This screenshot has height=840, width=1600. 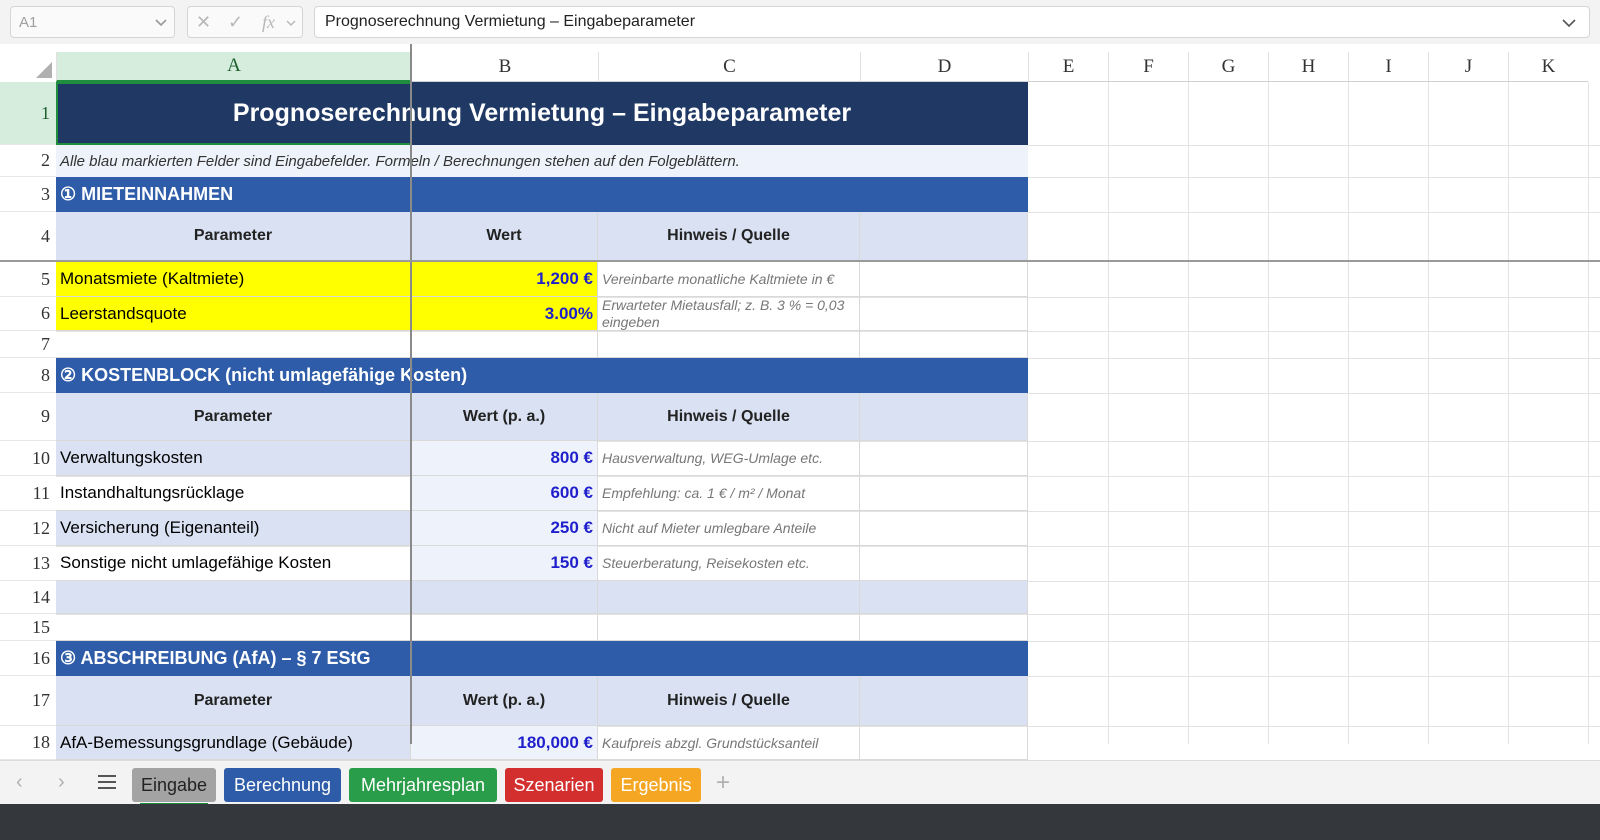 I want to click on cost-versicherung-value: 250 €, so click(x=504, y=528).